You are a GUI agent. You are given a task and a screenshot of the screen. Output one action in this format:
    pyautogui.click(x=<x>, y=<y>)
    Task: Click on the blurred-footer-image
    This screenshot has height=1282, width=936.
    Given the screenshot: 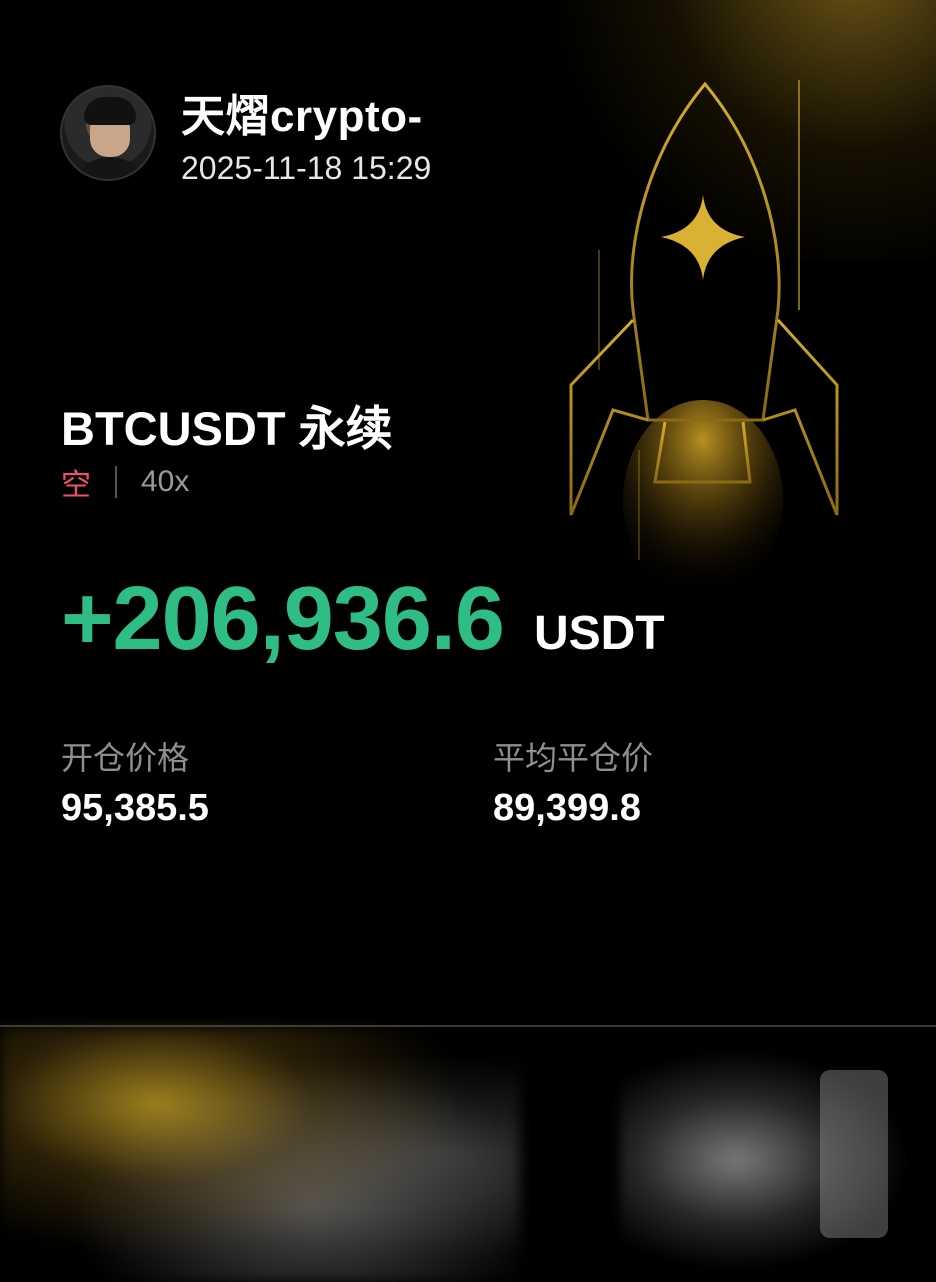 What is the action you would take?
    pyautogui.click(x=260, y=1154)
    